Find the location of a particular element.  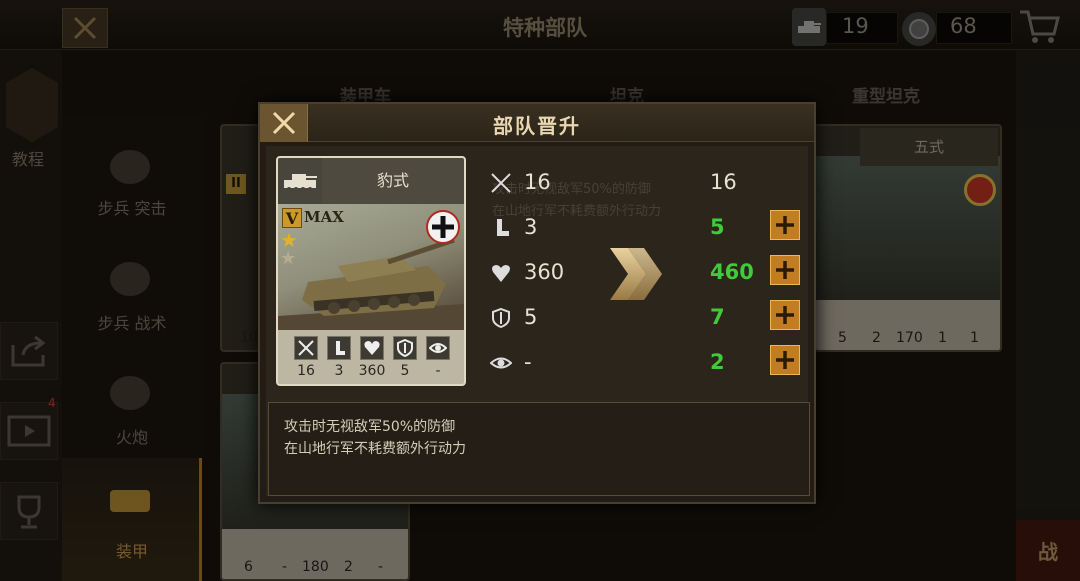

unit-image: V MAX ★ ★ is located at coordinates (371, 267).